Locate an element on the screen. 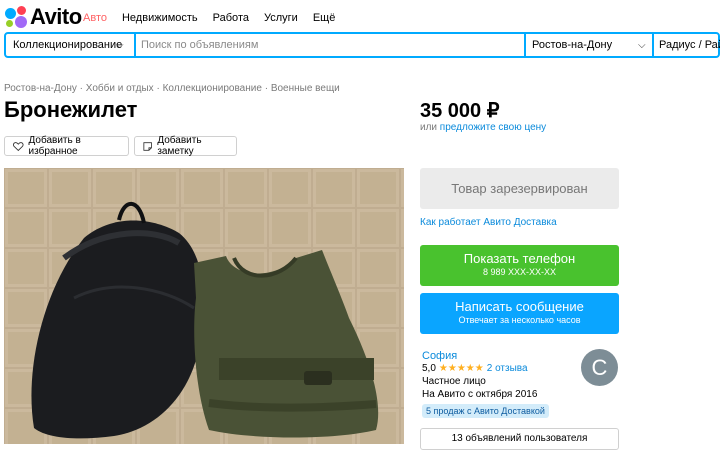 This screenshot has height=450, width=720. reserved-button: Товар зарезервирован is located at coordinates (519, 188).